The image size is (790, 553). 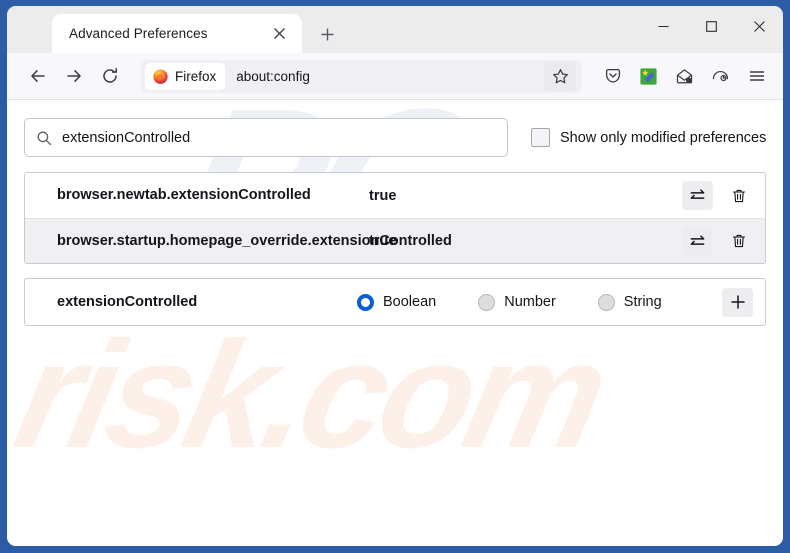 What do you see at coordinates (410, 302) in the screenshot?
I see `radio-boolean-label: Boolean` at bounding box center [410, 302].